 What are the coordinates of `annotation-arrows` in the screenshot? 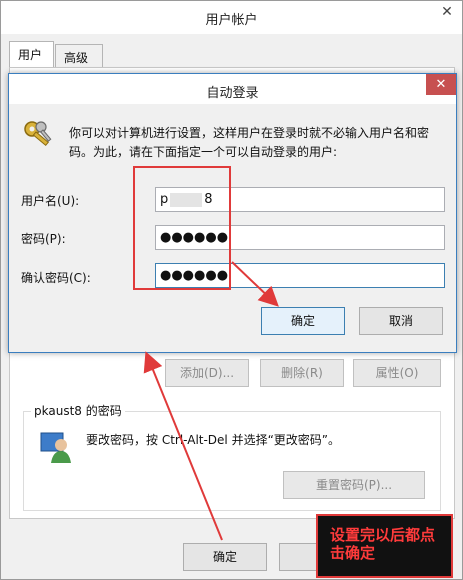 It's located at (211, 401).